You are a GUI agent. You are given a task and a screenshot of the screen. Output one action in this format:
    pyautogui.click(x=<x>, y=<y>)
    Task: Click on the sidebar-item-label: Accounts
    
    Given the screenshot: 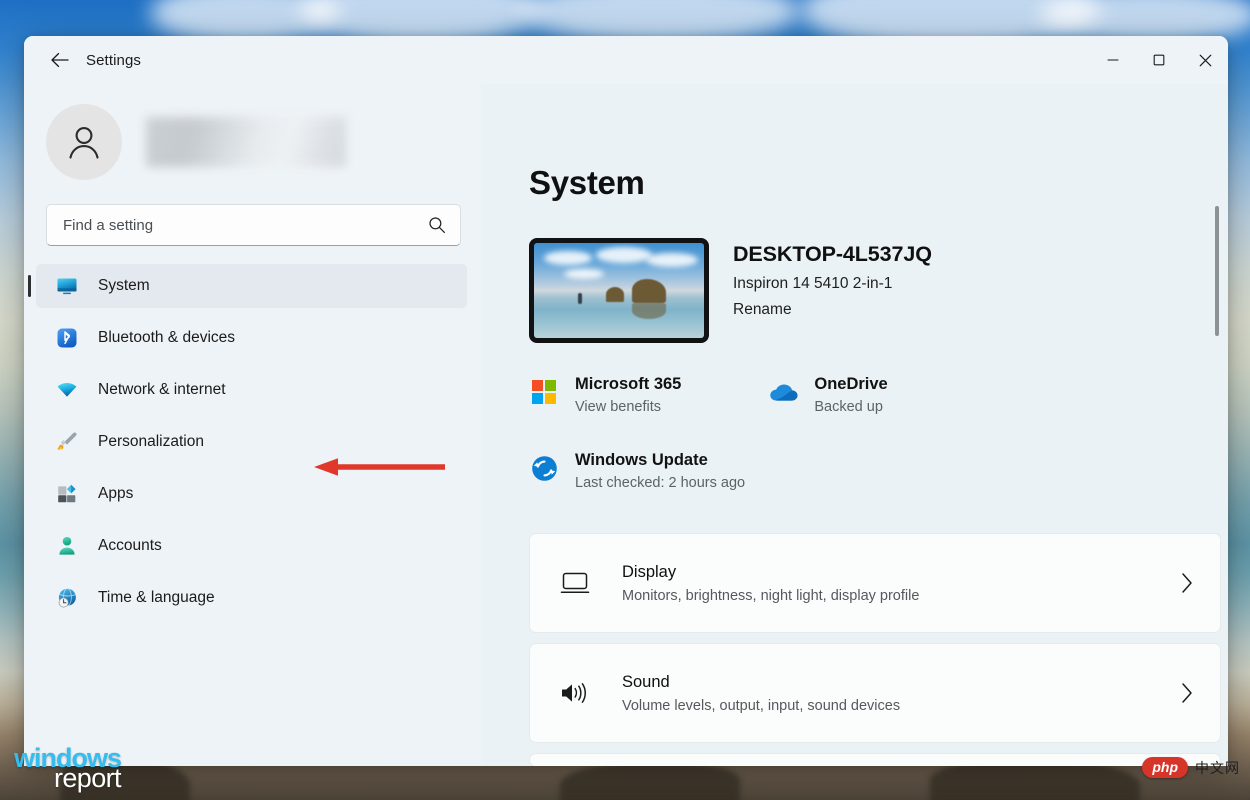 What is the action you would take?
    pyautogui.click(x=130, y=545)
    